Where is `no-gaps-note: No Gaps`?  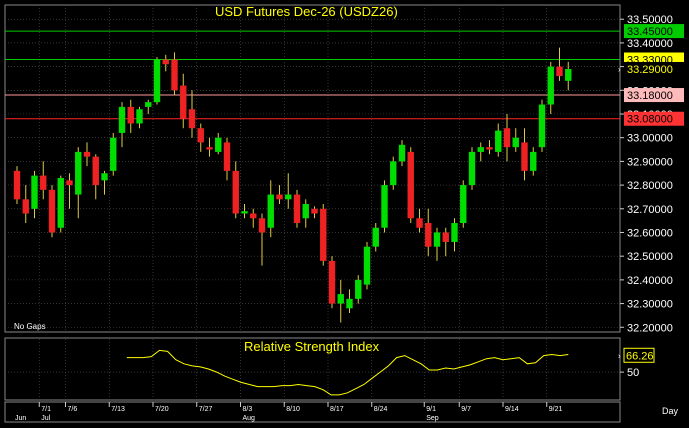
no-gaps-note: No Gaps is located at coordinates (30, 326).